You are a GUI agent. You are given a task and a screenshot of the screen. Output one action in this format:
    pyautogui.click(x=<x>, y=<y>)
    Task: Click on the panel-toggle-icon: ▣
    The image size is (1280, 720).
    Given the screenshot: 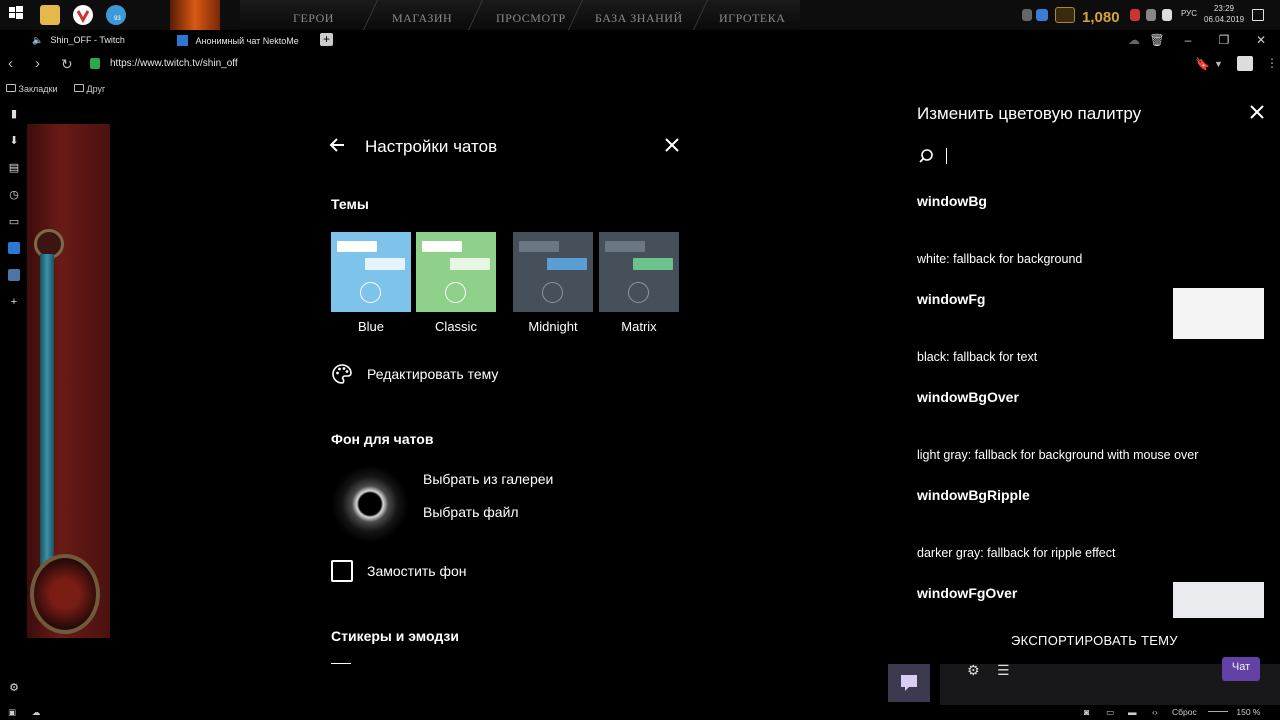 What is the action you would take?
    pyautogui.click(x=12, y=712)
    